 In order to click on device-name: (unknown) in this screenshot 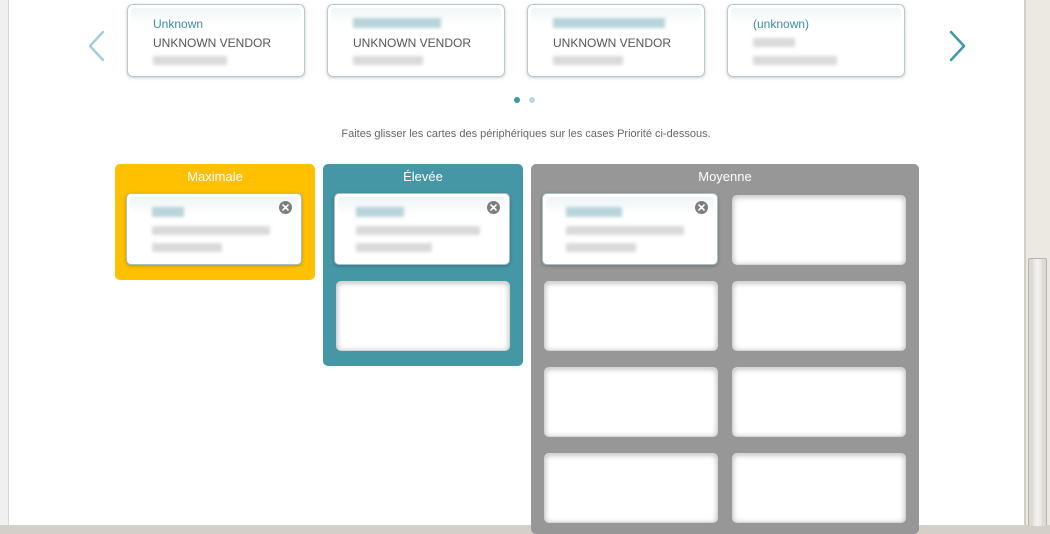, I will do `click(781, 24)`.